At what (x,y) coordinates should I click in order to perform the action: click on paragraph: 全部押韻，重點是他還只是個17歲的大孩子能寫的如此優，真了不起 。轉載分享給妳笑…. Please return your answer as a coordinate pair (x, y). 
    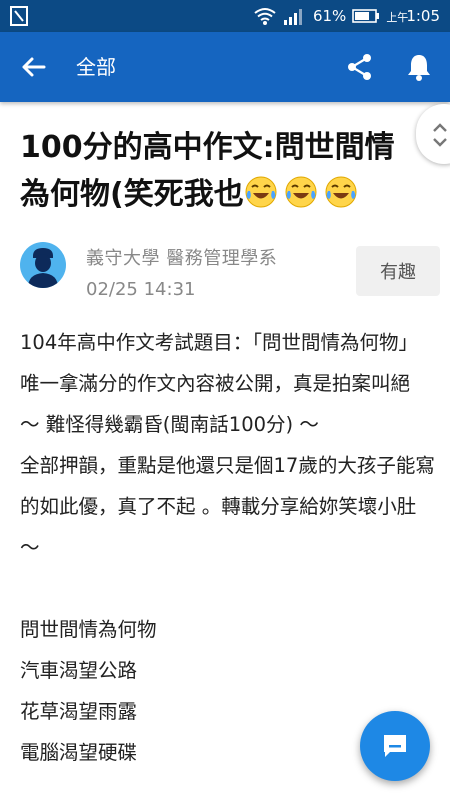
    Looking at the image, I should click on (227, 506).